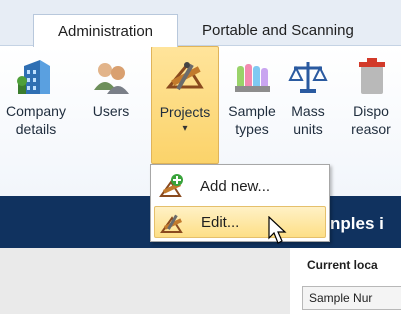 The width and height of the screenshot is (401, 314). What do you see at coordinates (308, 77) in the screenshot?
I see `scales-icon` at bounding box center [308, 77].